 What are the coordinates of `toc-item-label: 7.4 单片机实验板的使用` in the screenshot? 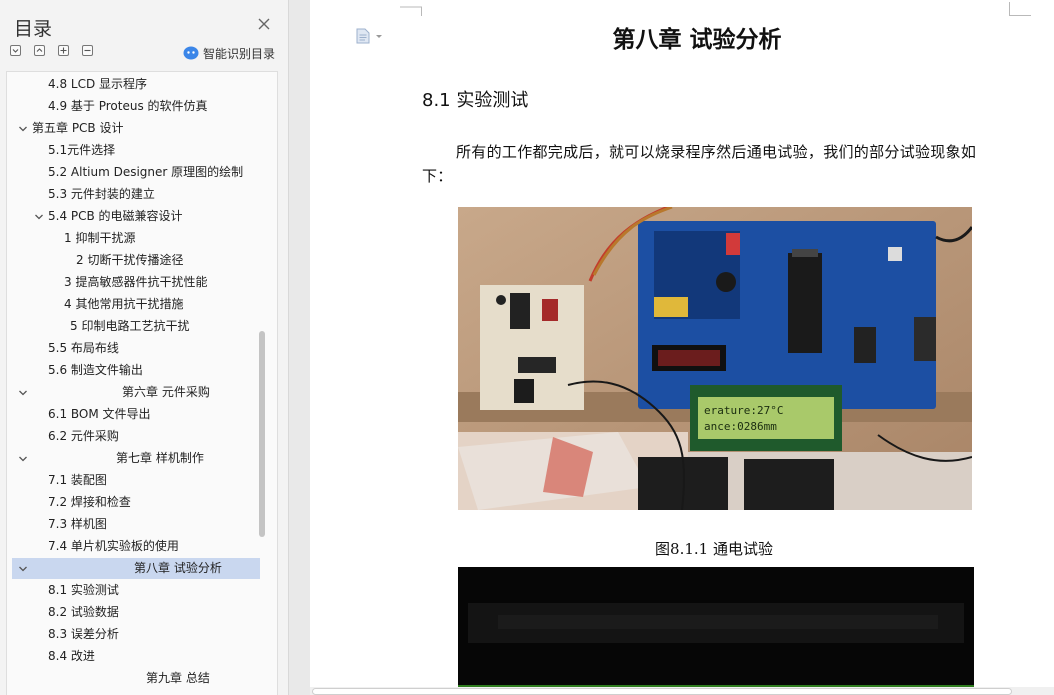 It's located at (113, 546).